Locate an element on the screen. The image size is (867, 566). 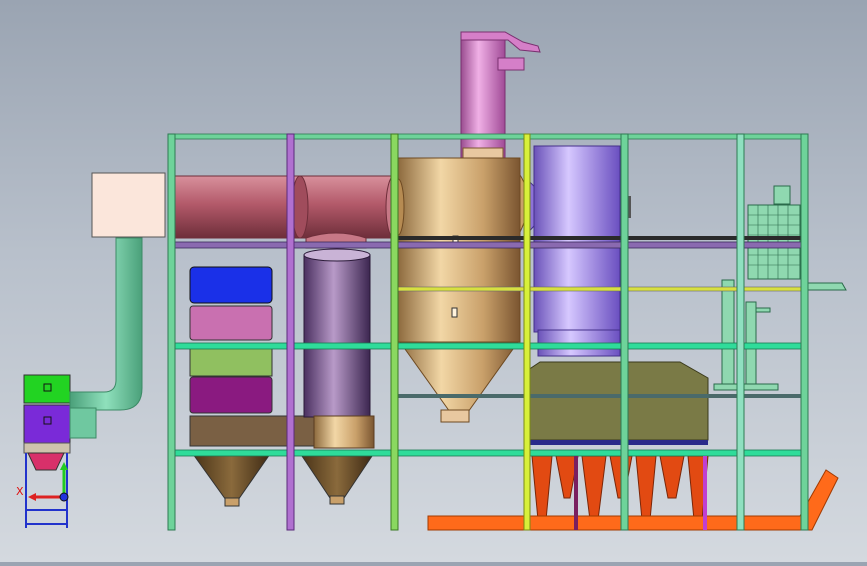
mint-pipe is located at coordinates (106, 338).